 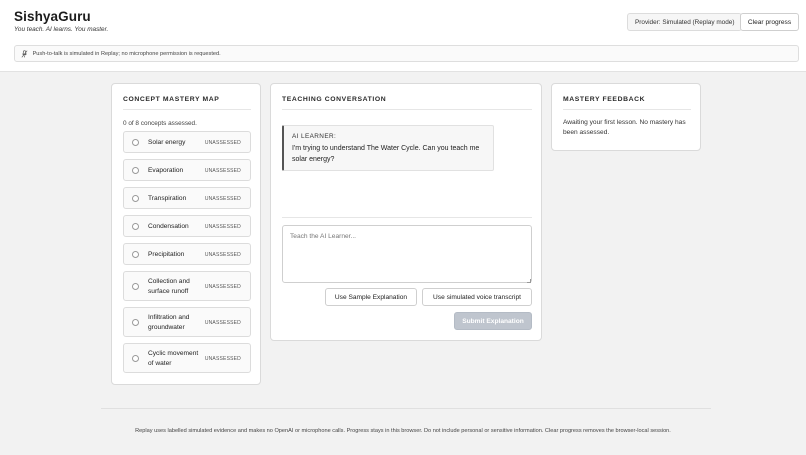 I want to click on concept-item-precipitation: Precipitation UNASSESSED, so click(x=187, y=254).